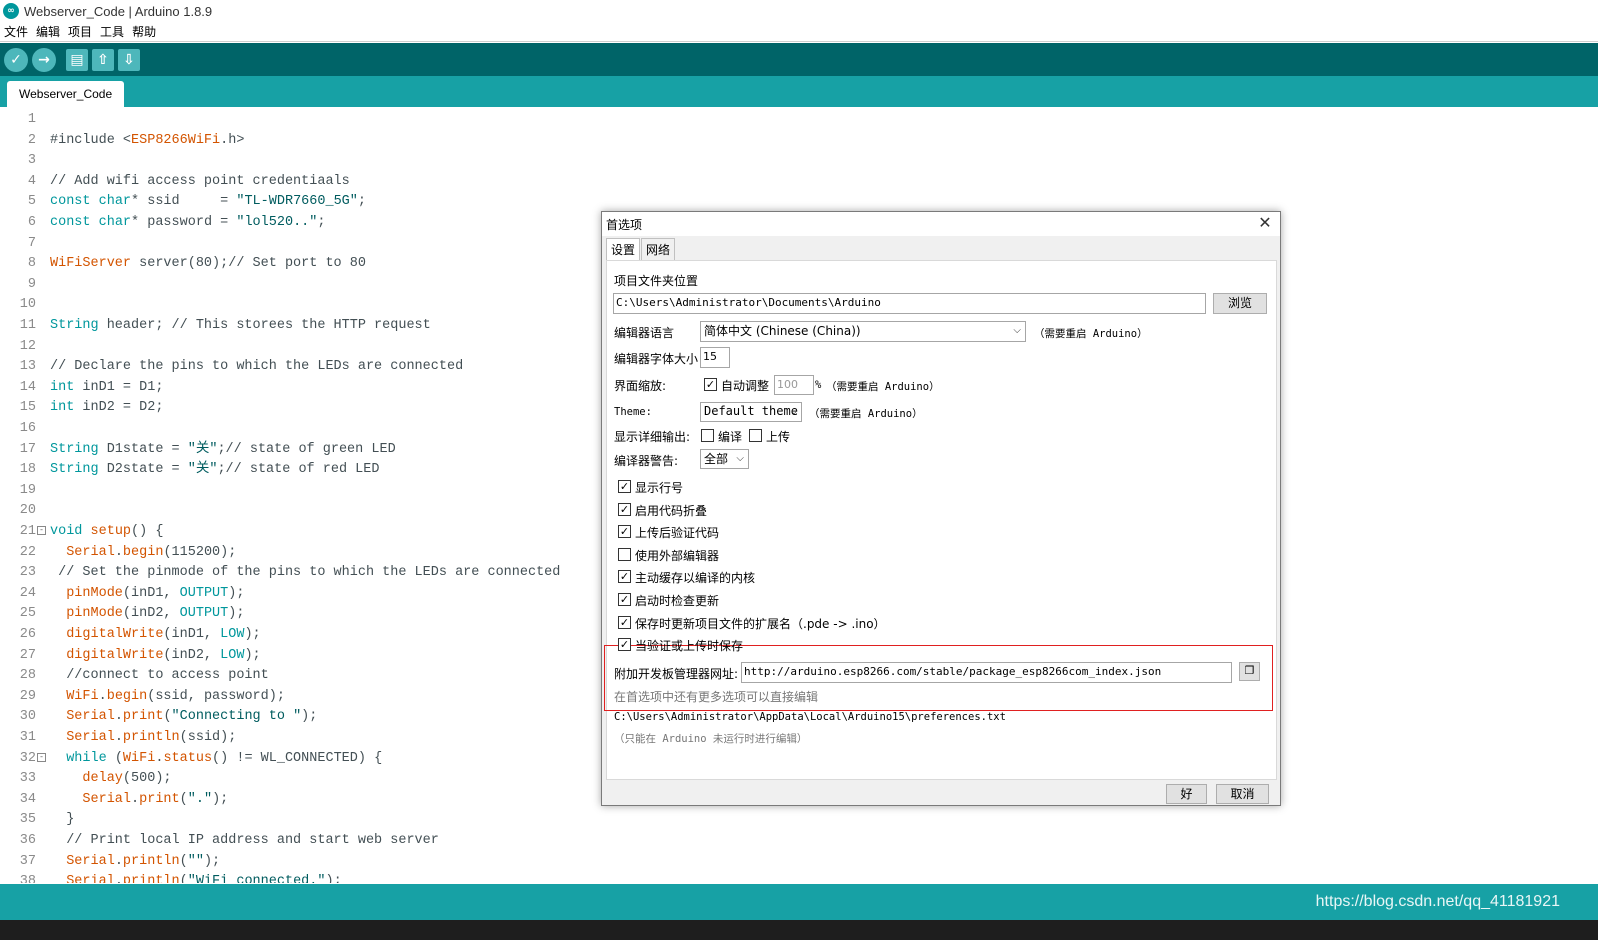  I want to click on verbose-compile-checkbox, so click(707, 435).